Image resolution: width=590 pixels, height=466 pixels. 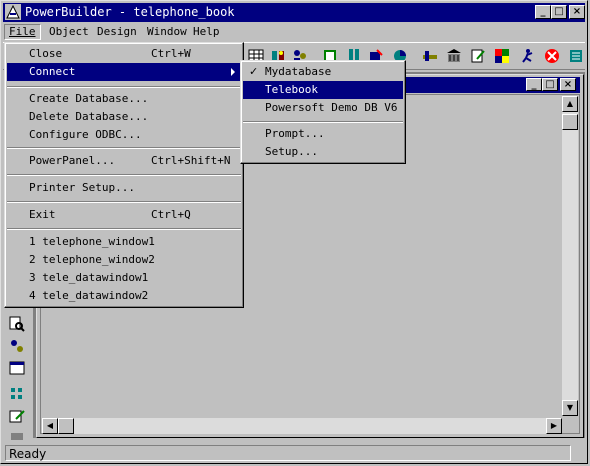 I want to click on menu-item-shortcut: Ctrl+Shift+N, so click(x=191, y=160).